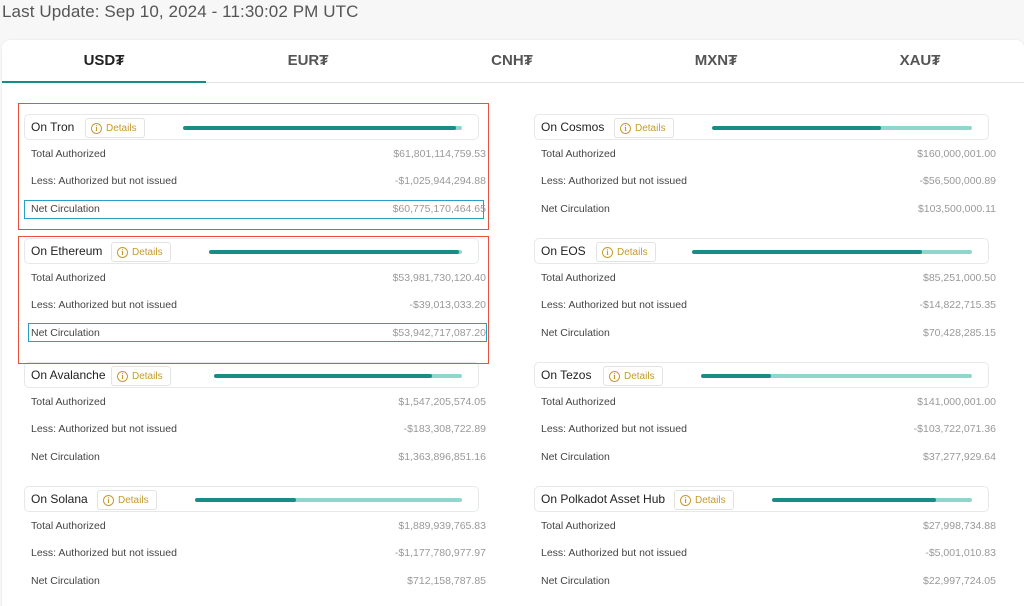  I want to click on total-authorized-value: $1,547,205,574.05, so click(442, 402).